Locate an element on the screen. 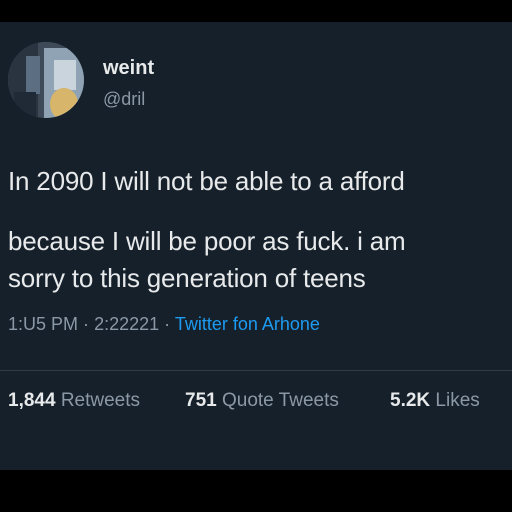 This screenshot has height=512, width=512. tweet-text-line-3: sorry to this generation of teens is located at coordinates (187, 278).